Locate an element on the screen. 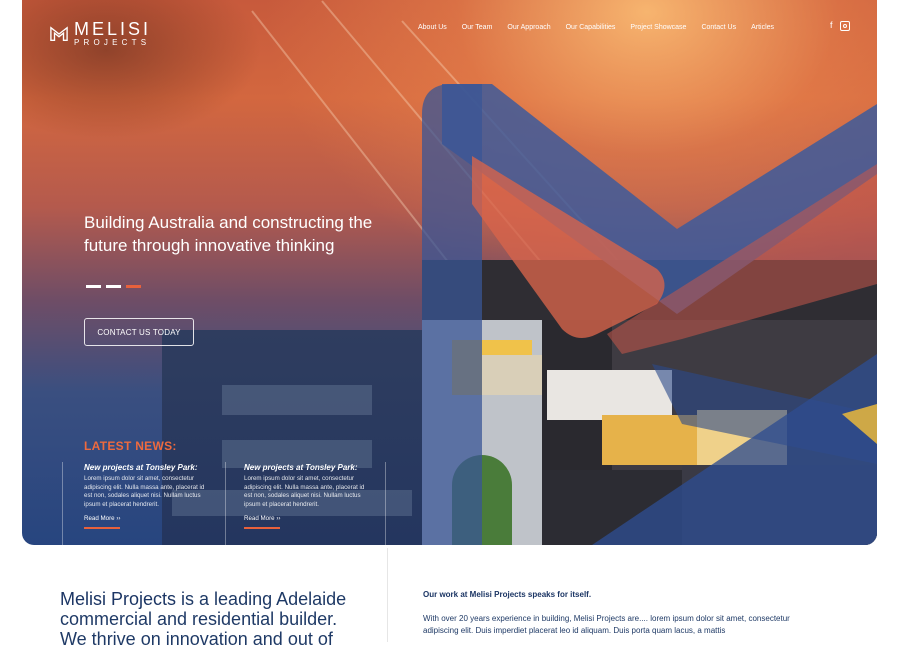  slider-dot-active is located at coordinates (133, 286).